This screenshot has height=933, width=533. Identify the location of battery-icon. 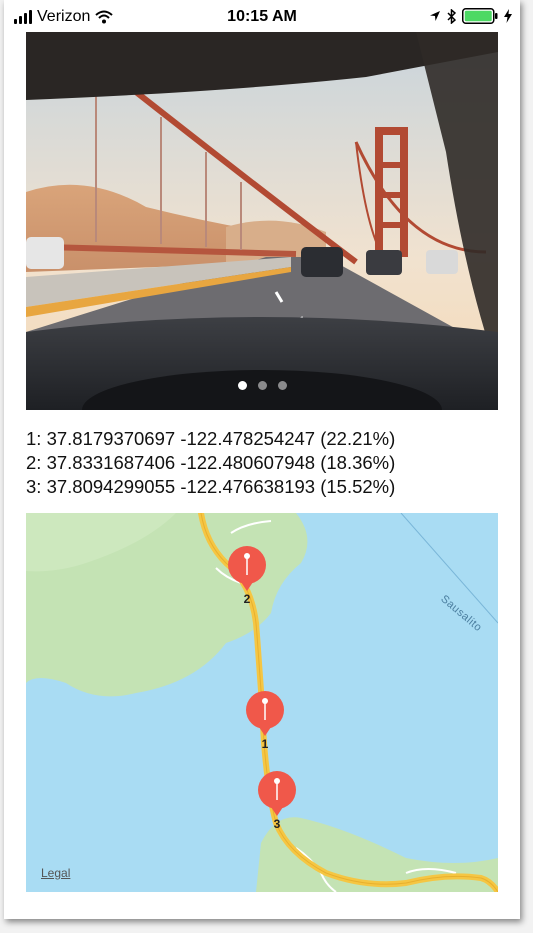
(480, 16).